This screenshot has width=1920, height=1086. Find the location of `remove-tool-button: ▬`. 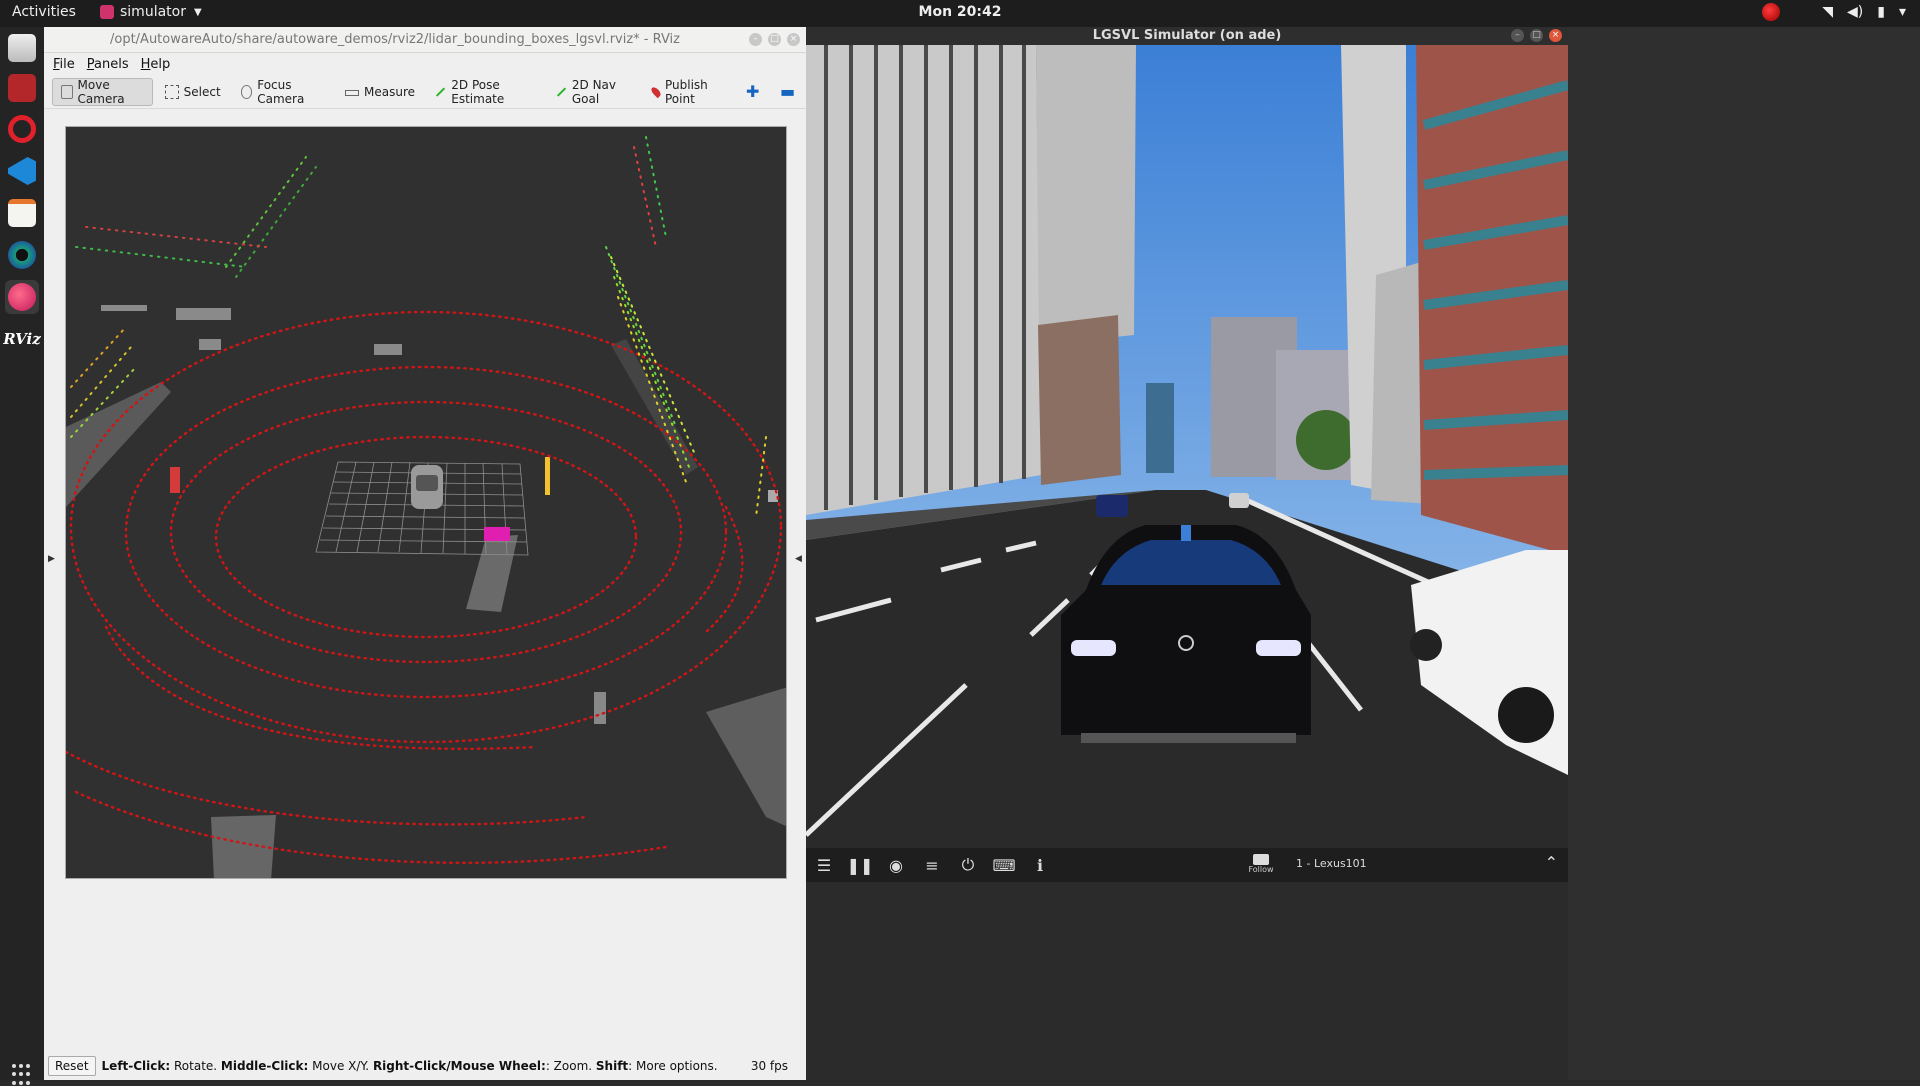

remove-tool-button: ▬ is located at coordinates (787, 92).